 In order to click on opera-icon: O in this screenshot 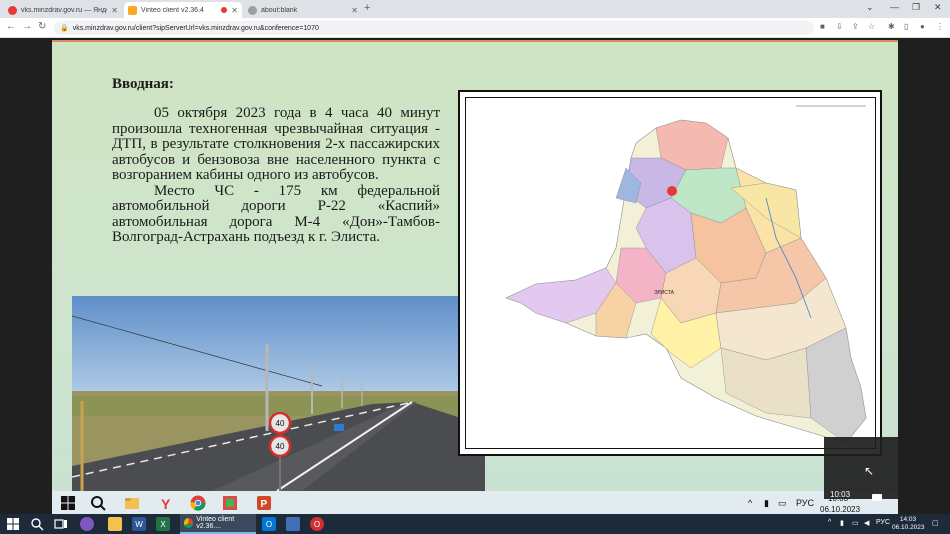, I will do `click(317, 524)`.